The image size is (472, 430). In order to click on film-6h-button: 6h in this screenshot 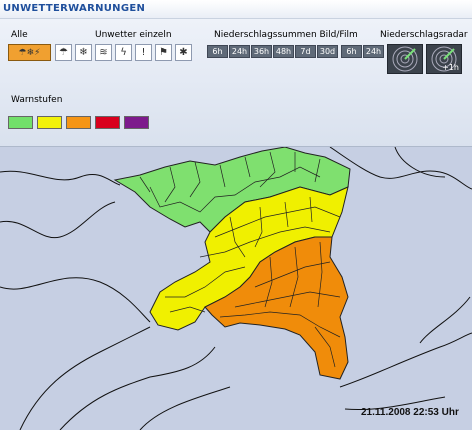, I will do `click(351, 51)`.